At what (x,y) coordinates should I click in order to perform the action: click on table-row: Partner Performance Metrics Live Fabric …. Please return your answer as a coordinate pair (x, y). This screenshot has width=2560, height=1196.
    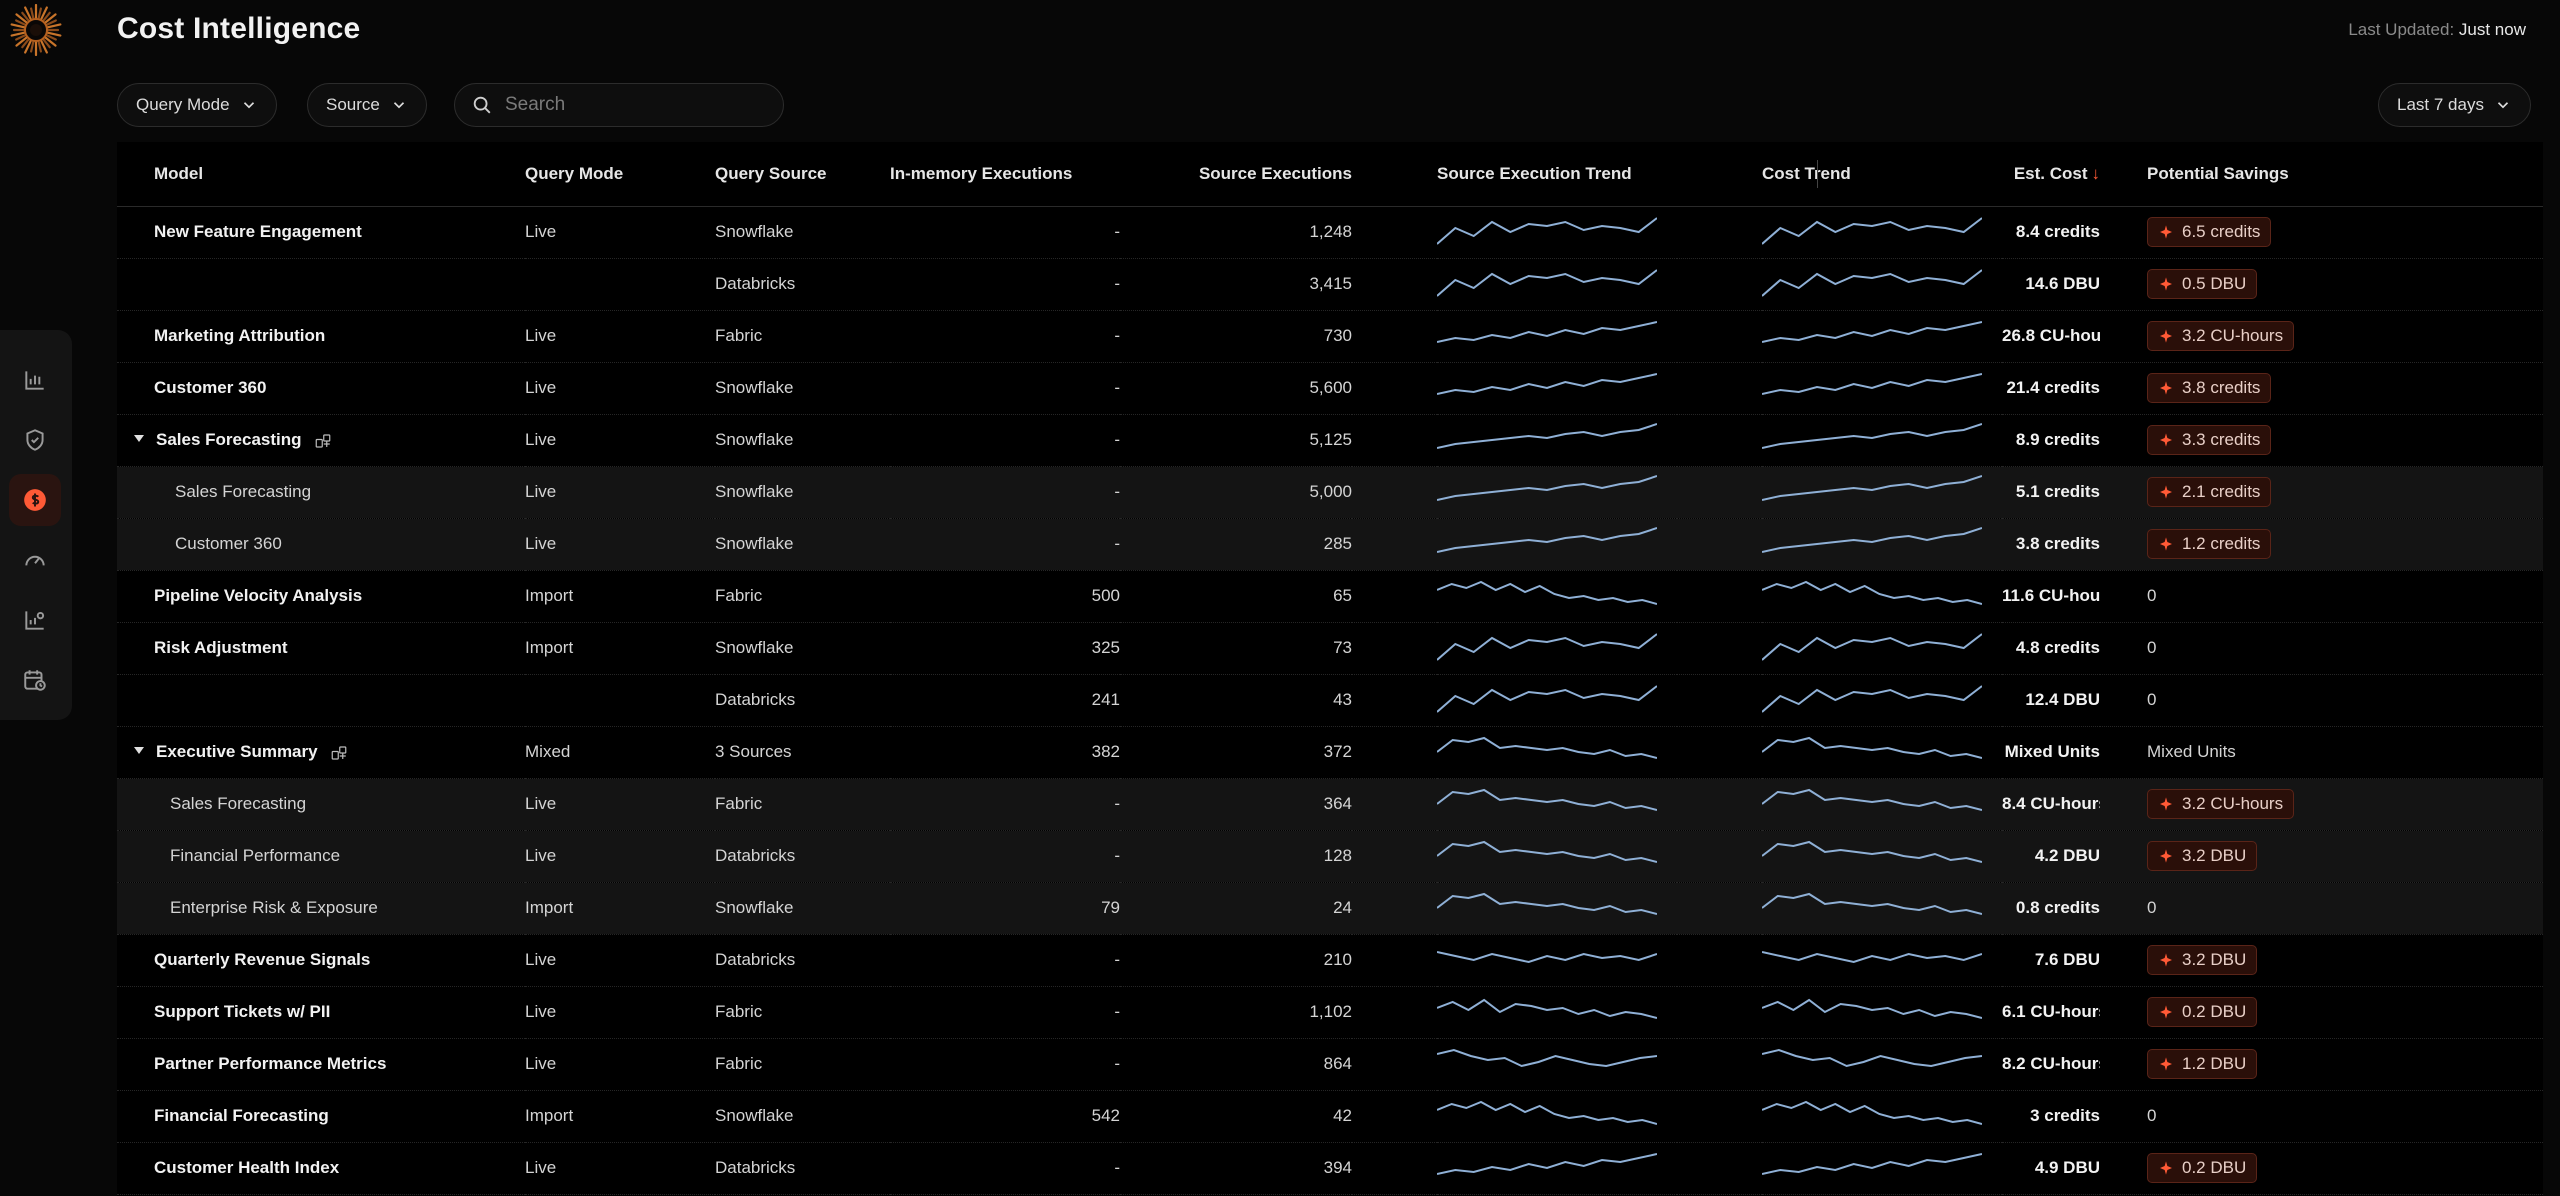
    Looking at the image, I should click on (1330, 1064).